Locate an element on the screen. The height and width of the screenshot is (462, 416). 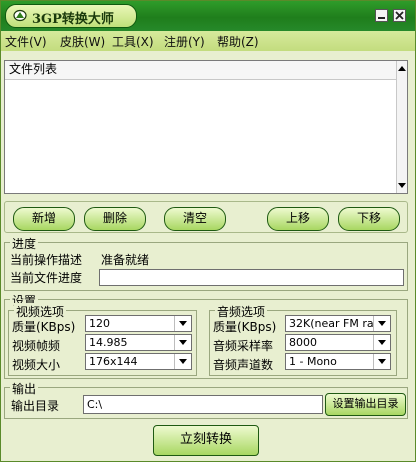
video-size-label: 视频大小 is located at coordinates (36, 365).